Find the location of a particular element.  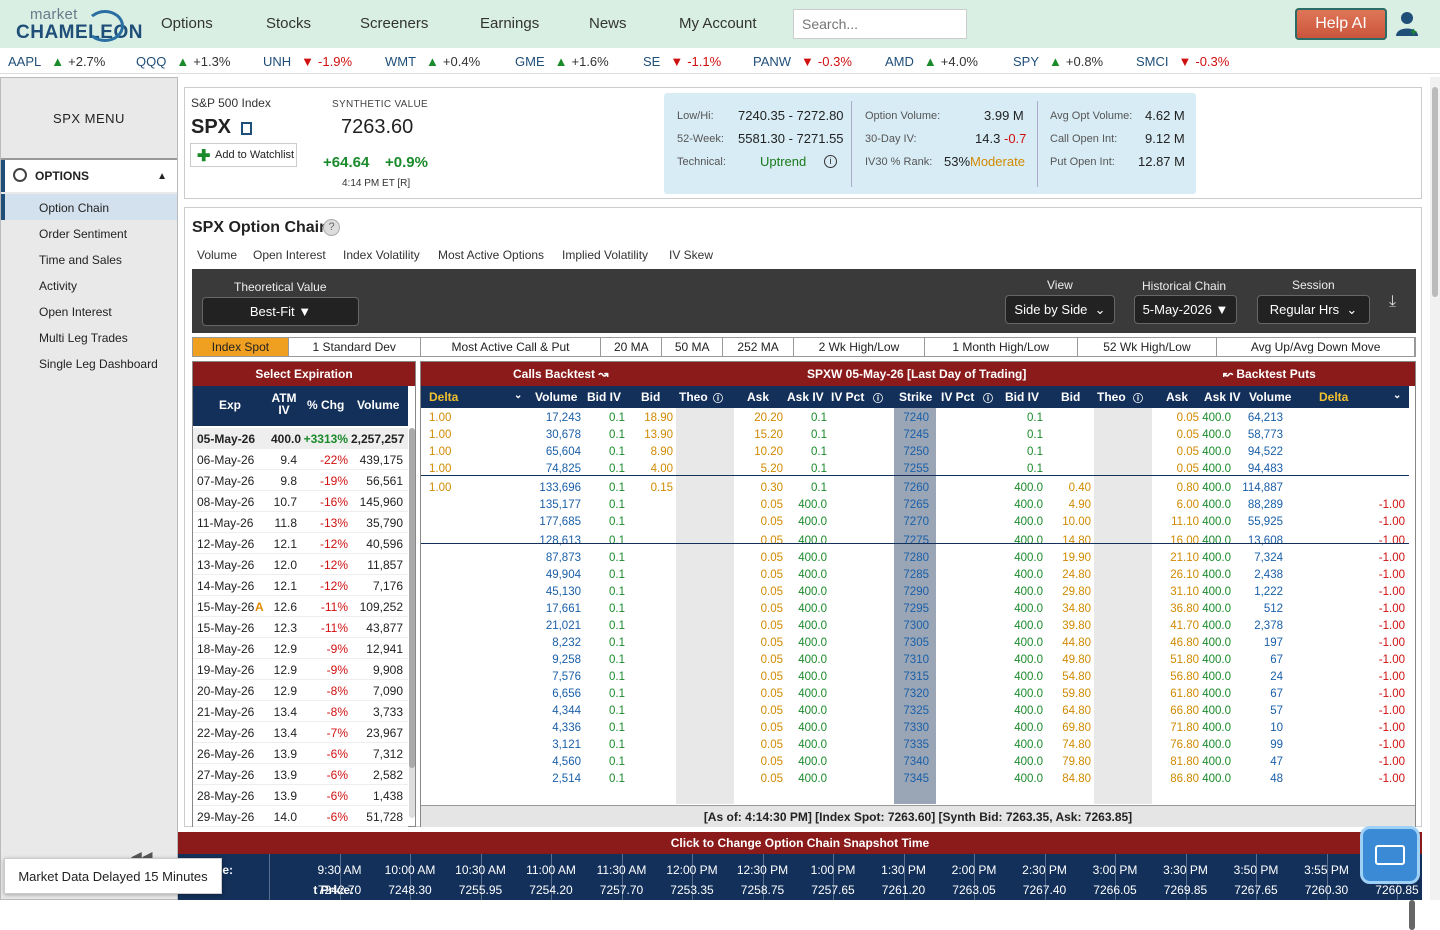

hist-dropdown: 5-May-2026 ▼ is located at coordinates (1185, 309).